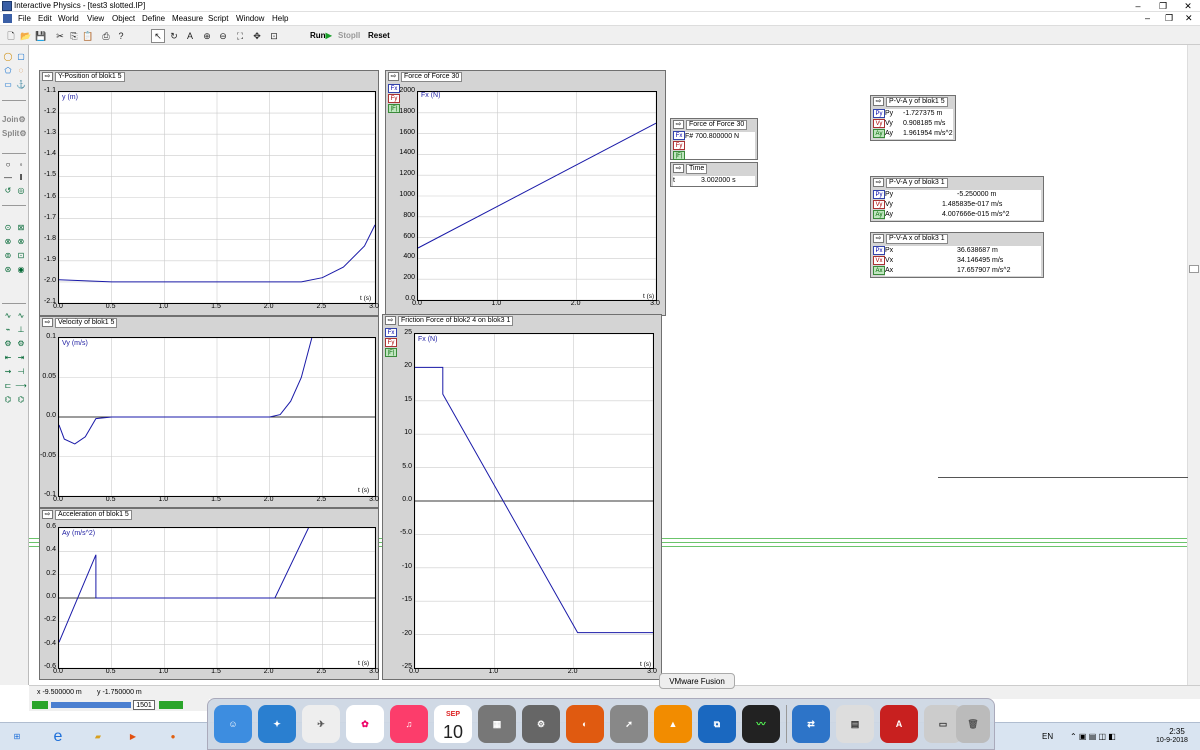 The height and width of the screenshot is (750, 1200). Describe the element at coordinates (133, 737) in the screenshot. I see `media-icon: ▶` at that location.